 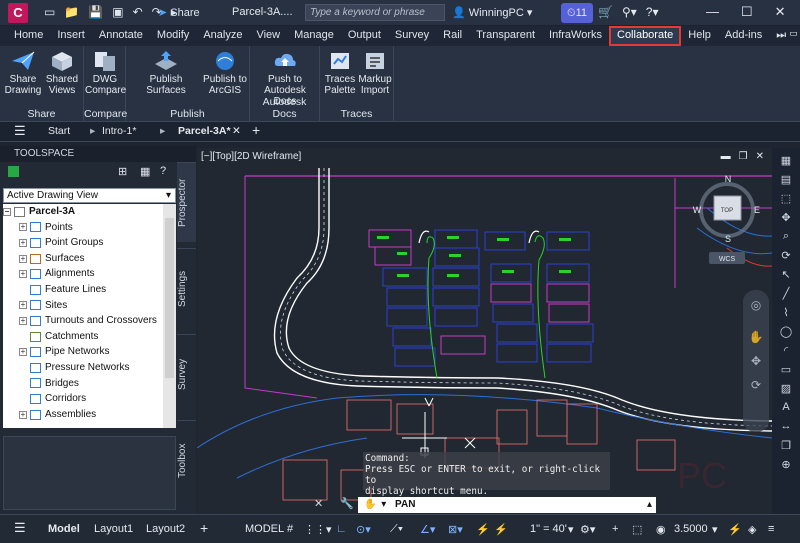 I want to click on view-select: Active Drawing View ▾, so click(x=89, y=195).